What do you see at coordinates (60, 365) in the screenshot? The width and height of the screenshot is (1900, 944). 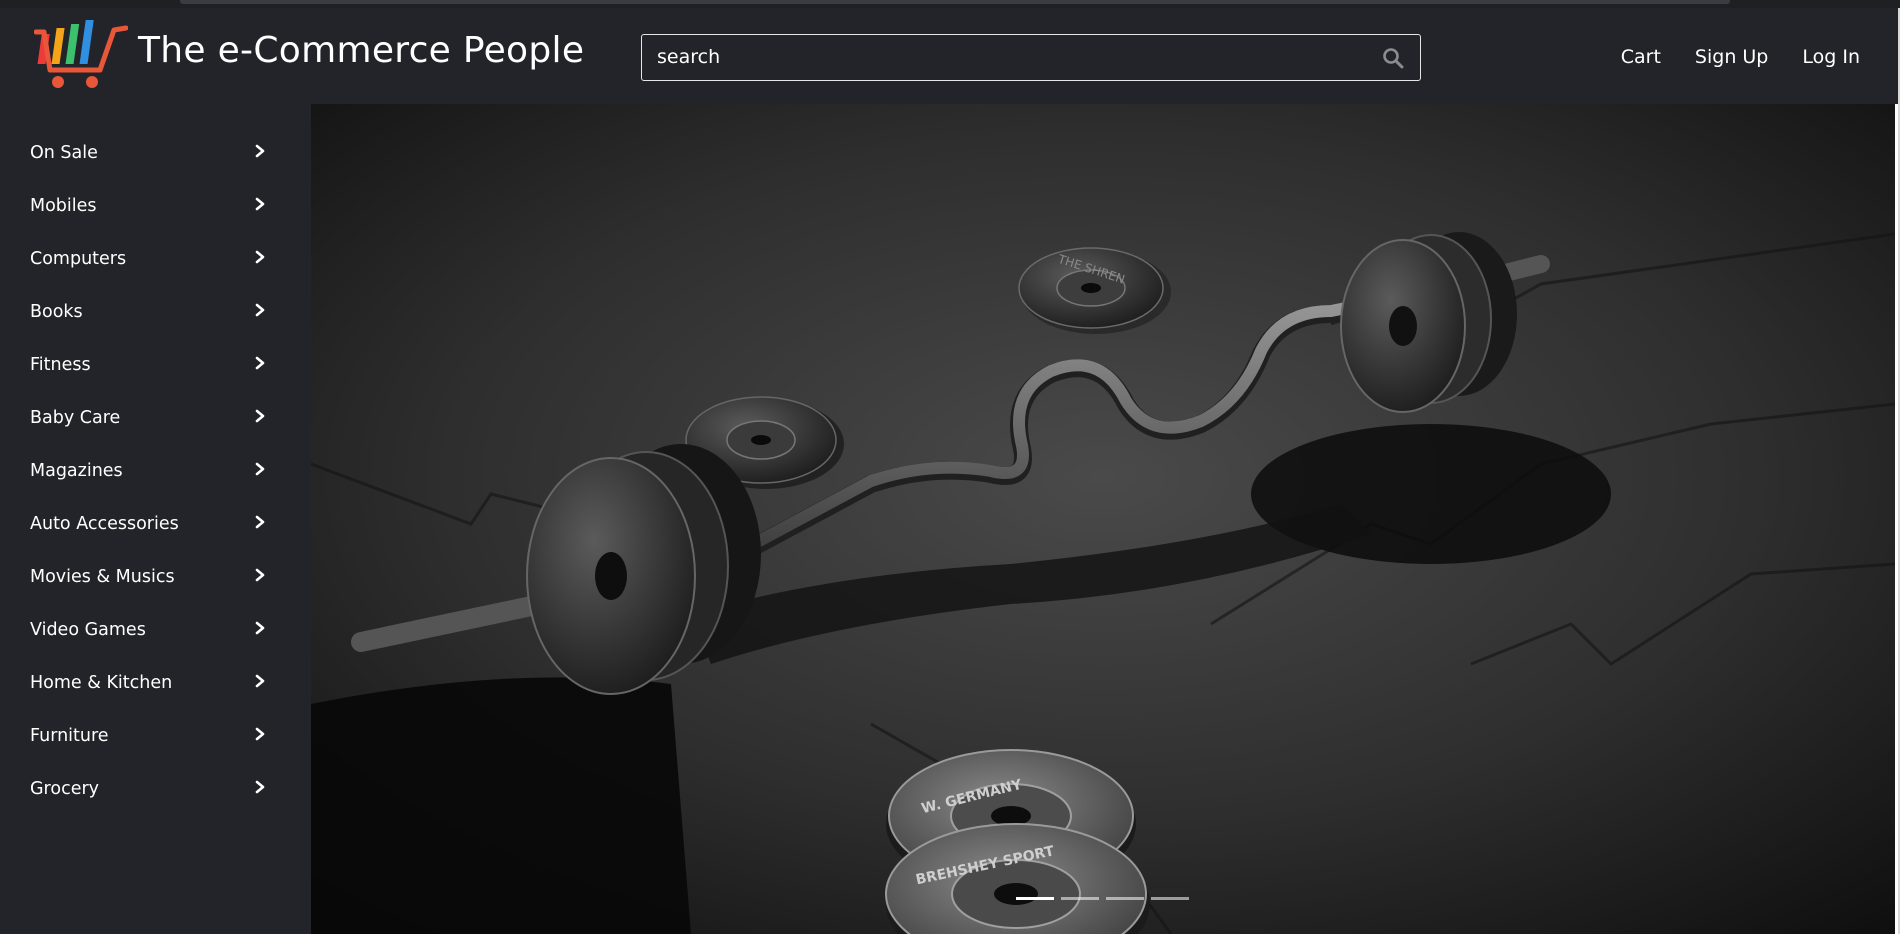 I see `sidebar-item-label: Fitness` at bounding box center [60, 365].